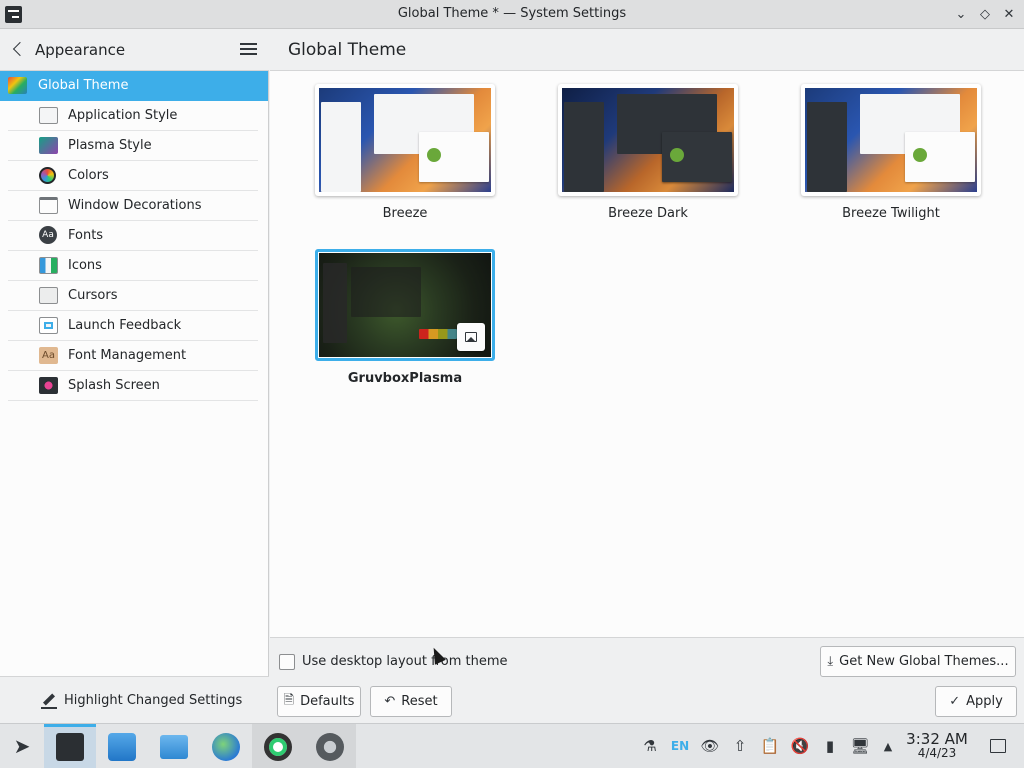  What do you see at coordinates (471, 337) in the screenshot?
I see `image-icon` at bounding box center [471, 337].